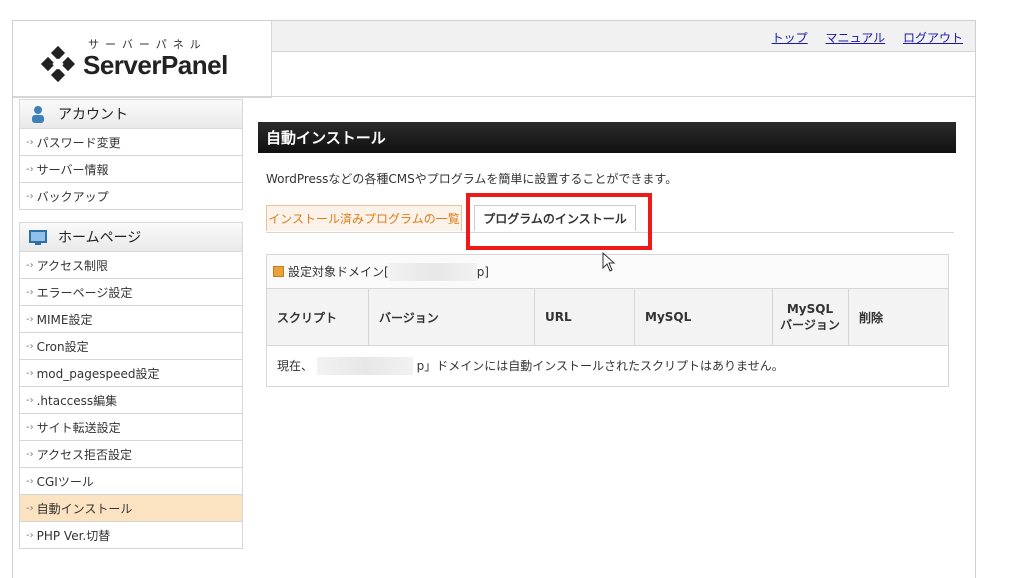 The image size is (1024, 578). Describe the element at coordinates (482, 271) in the screenshot. I see `domain-label-suffix: p]` at that location.